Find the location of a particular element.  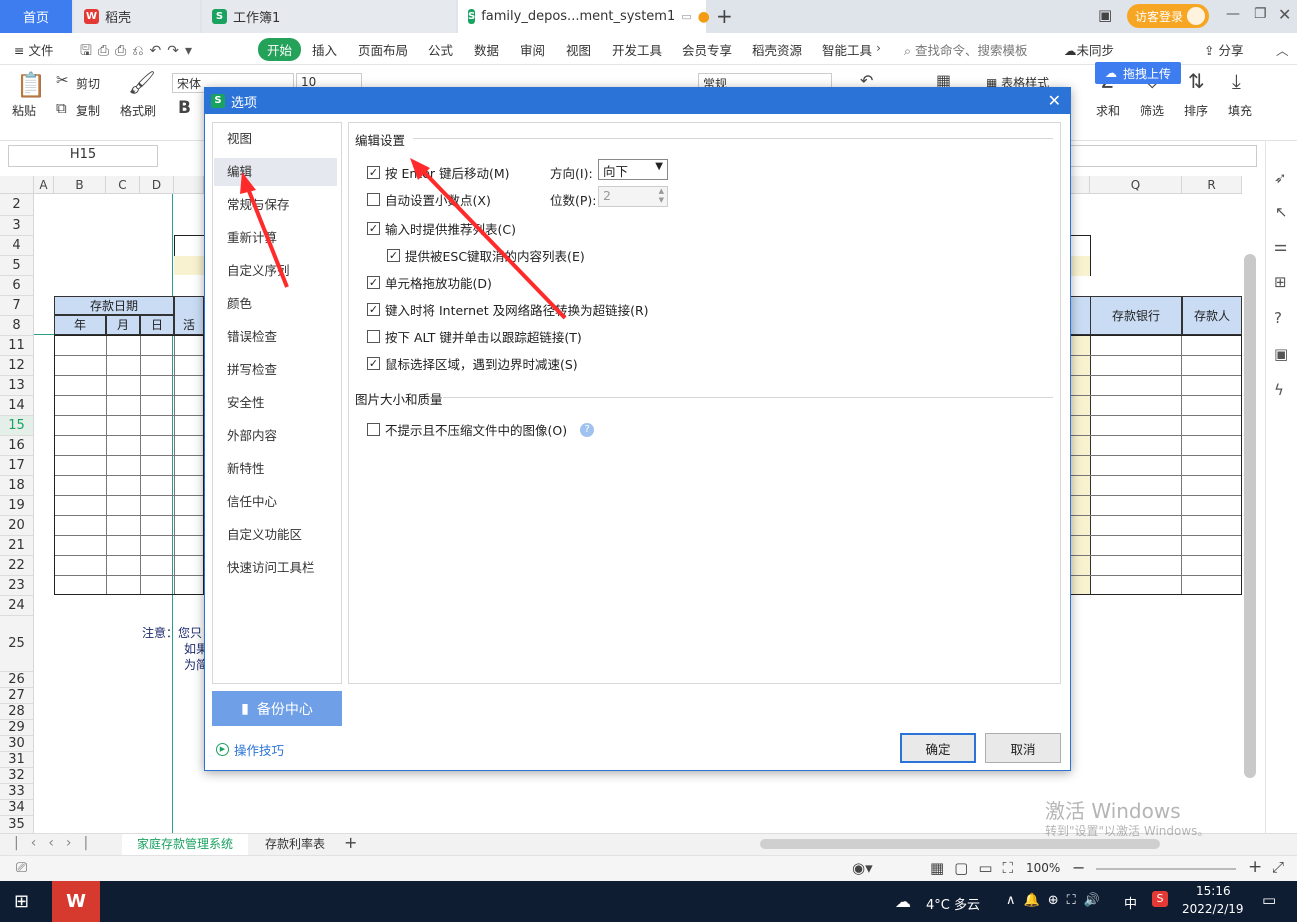

upload-button: ☁ 拖拽上传 is located at coordinates (1138, 73).